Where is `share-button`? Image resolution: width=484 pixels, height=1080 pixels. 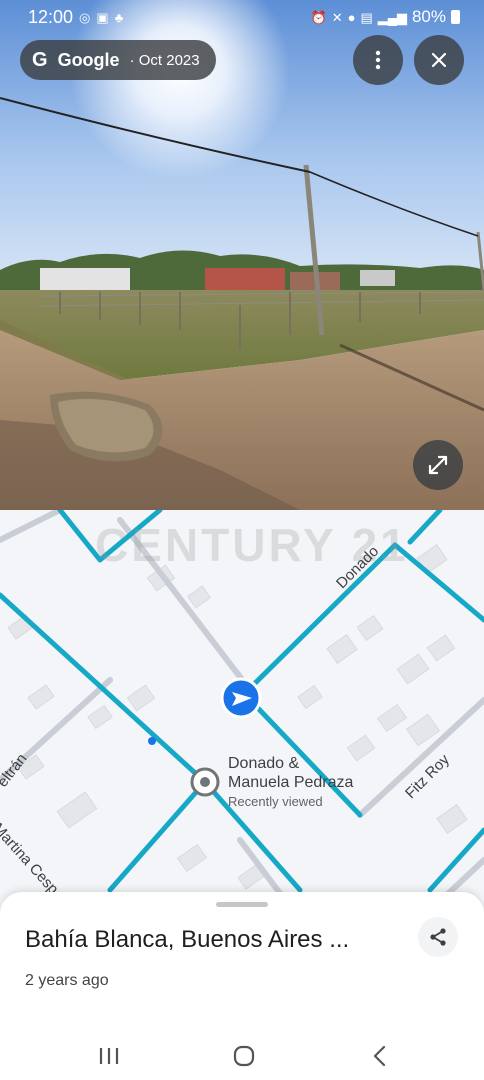 share-button is located at coordinates (438, 937).